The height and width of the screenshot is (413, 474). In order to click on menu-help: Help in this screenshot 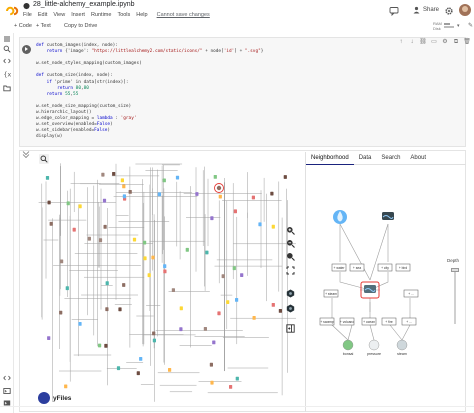, I will do `click(141, 15)`.